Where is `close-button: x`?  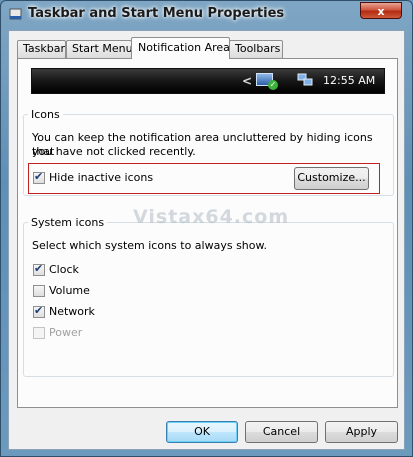
close-button: x is located at coordinates (381, 10).